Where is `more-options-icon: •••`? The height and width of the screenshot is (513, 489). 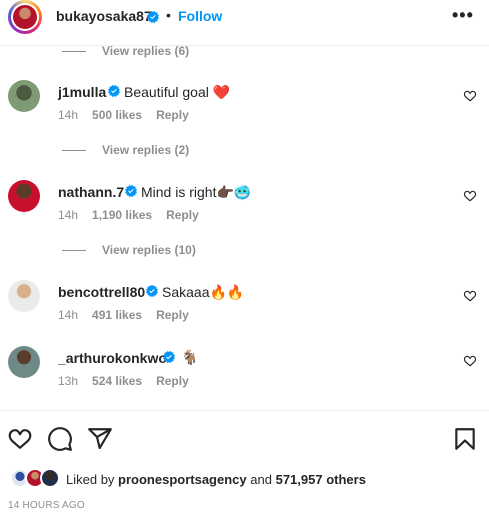
more-options-icon: ••• is located at coordinates (463, 15).